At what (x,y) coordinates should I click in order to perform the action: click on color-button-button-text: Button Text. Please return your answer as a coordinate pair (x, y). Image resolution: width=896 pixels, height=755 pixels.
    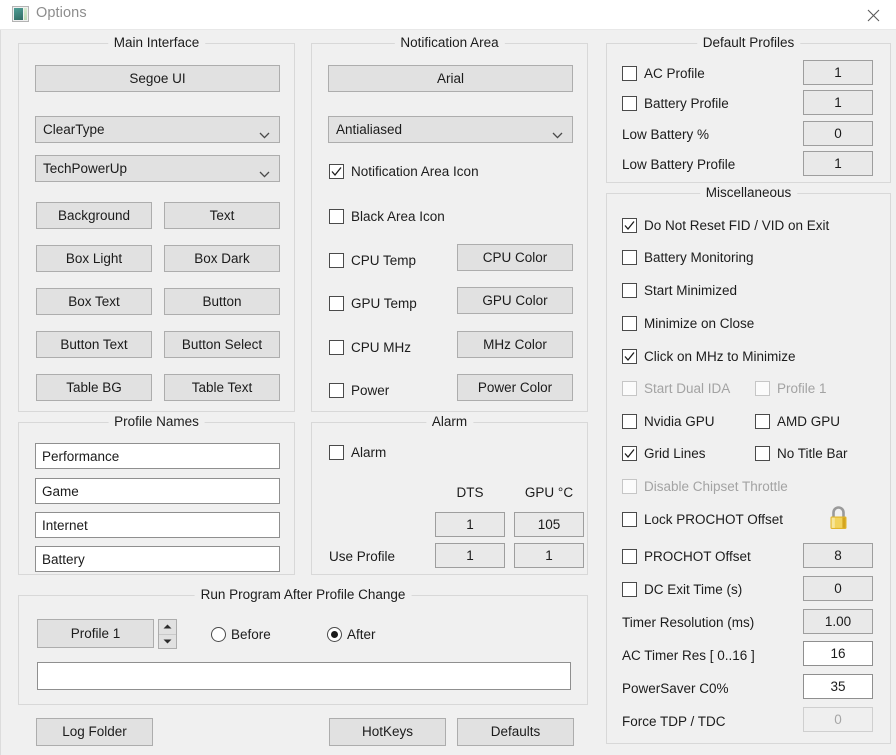
    Looking at the image, I should click on (94, 344).